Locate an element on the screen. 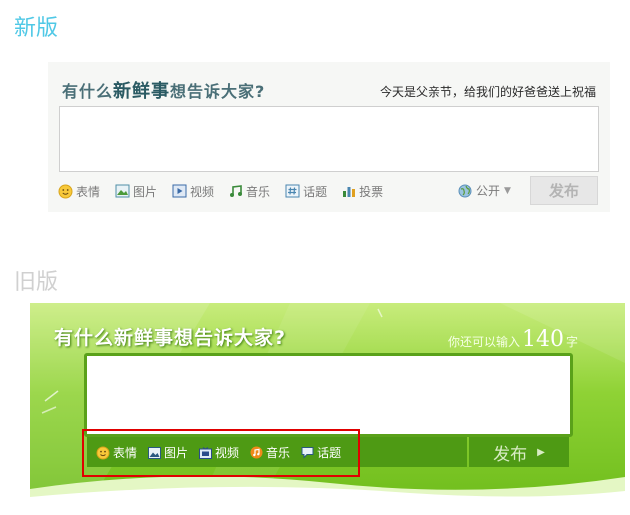  new-tool-poll: 投票 is located at coordinates (362, 191).